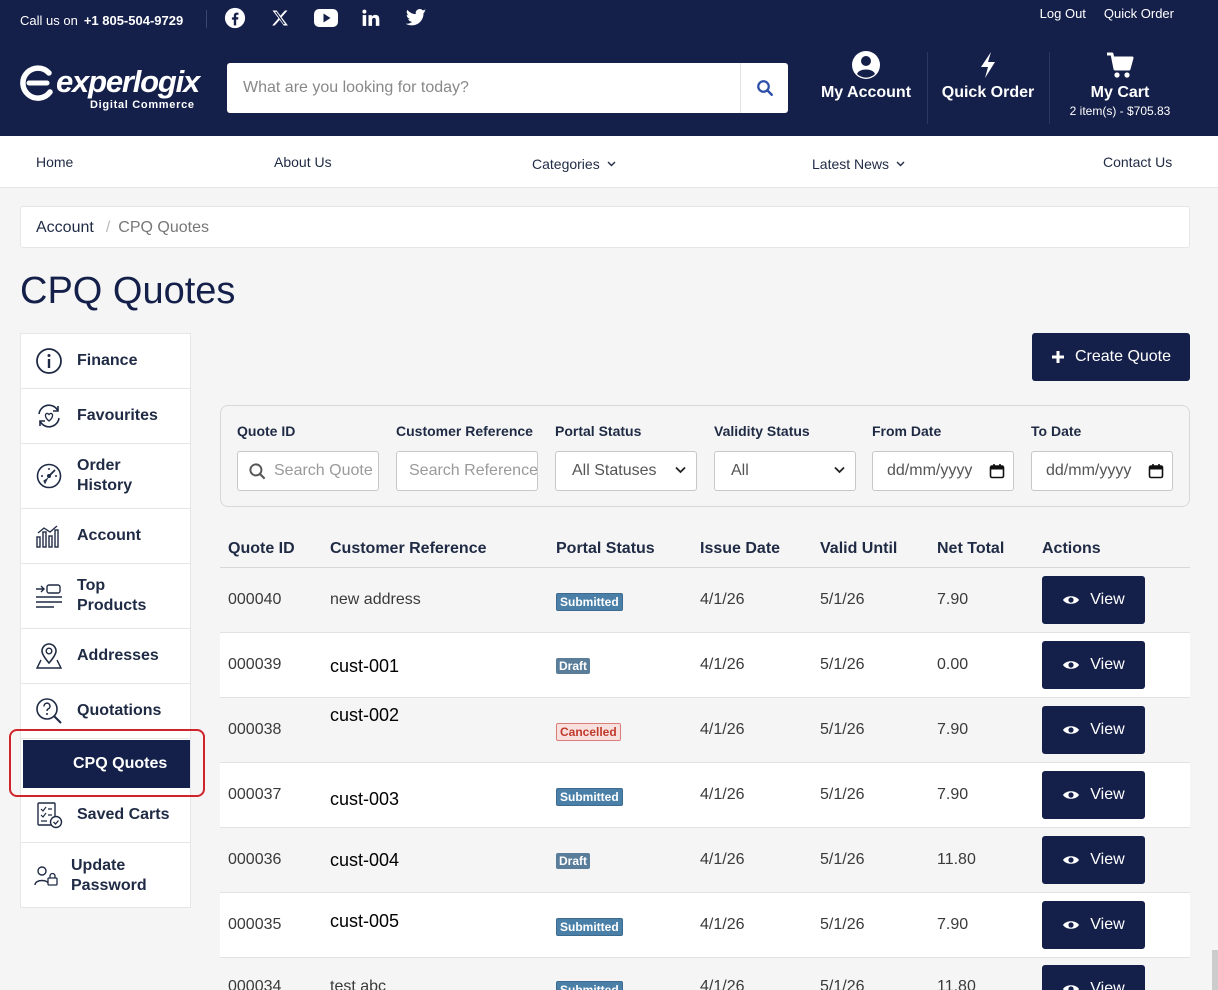 Image resolution: width=1218 pixels, height=990 pixels. I want to click on location-pin-icon, so click(49, 656).